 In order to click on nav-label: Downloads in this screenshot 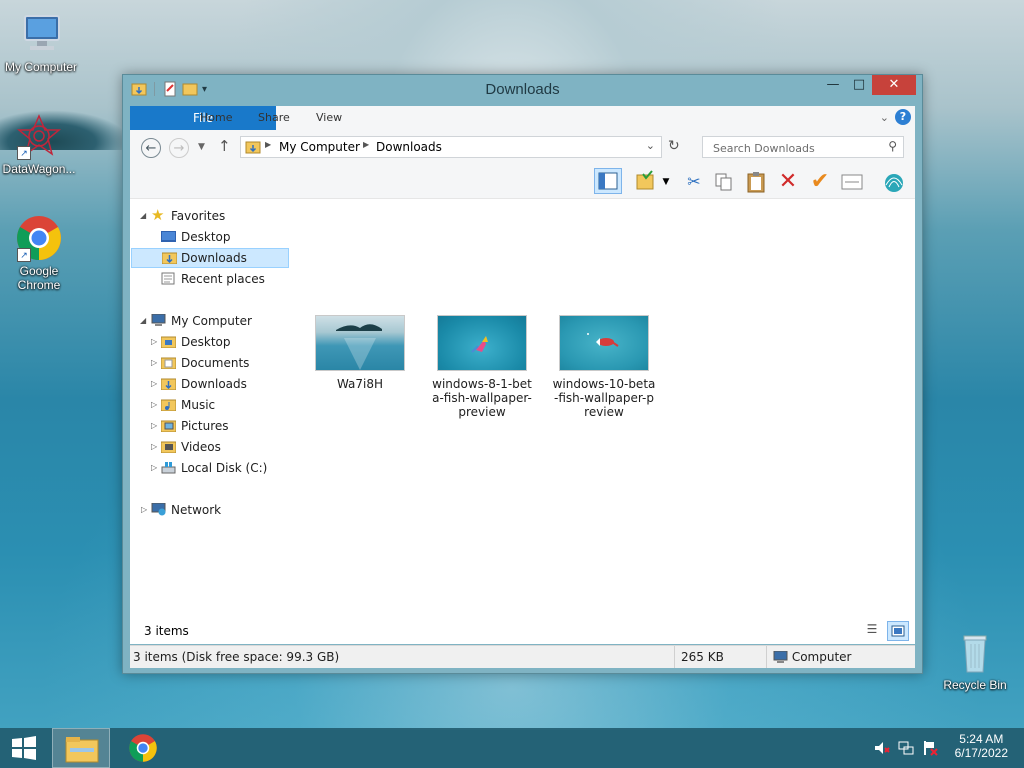, I will do `click(214, 384)`.